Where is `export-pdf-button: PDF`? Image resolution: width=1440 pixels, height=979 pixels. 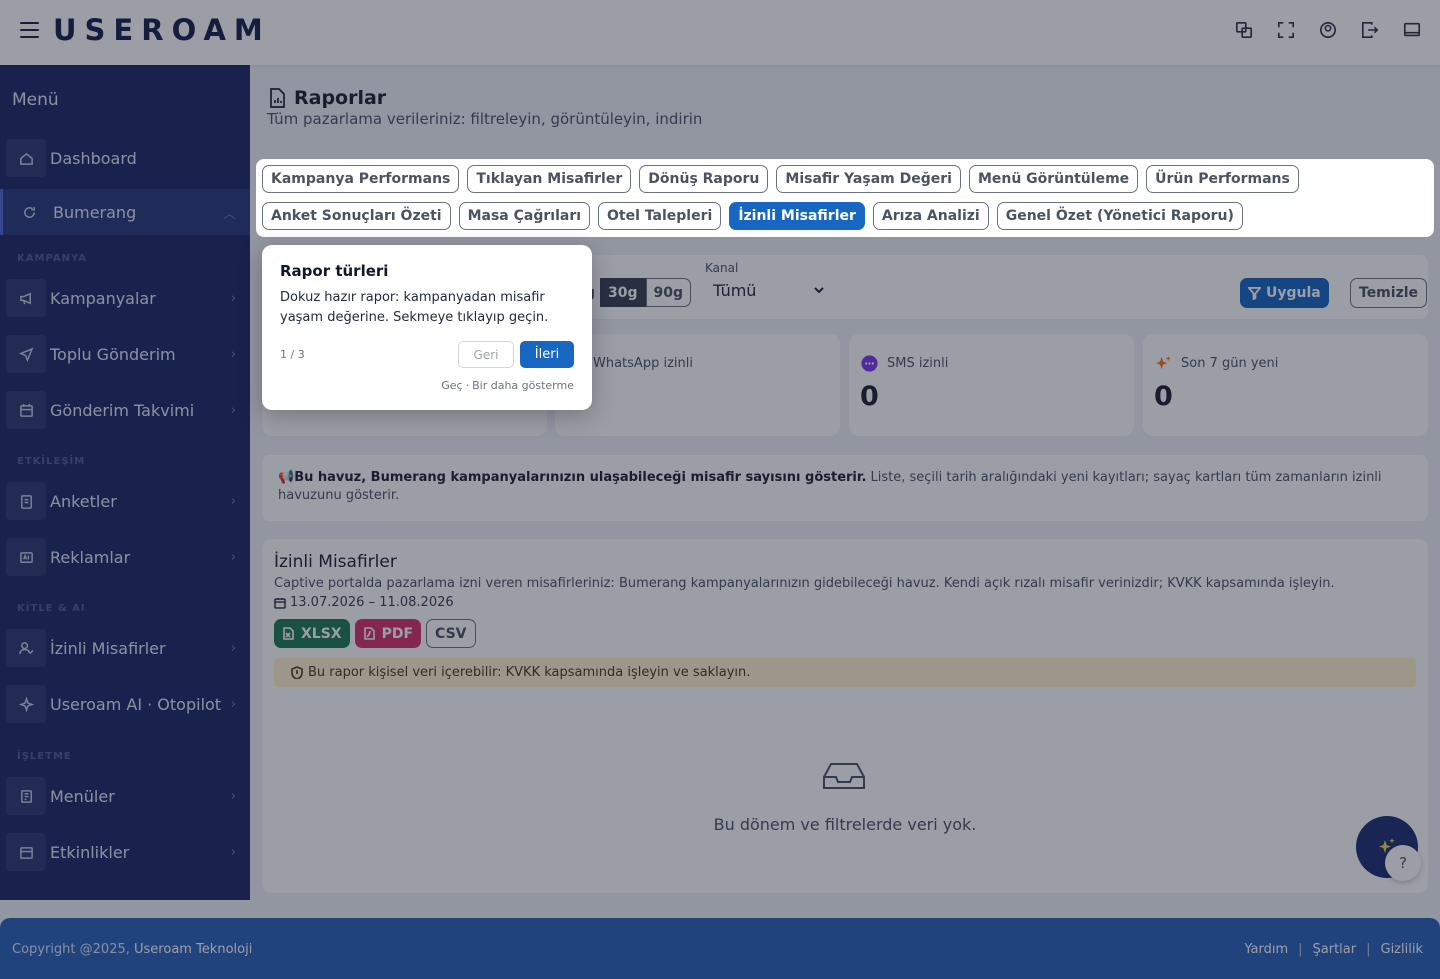 export-pdf-button: PDF is located at coordinates (388, 633).